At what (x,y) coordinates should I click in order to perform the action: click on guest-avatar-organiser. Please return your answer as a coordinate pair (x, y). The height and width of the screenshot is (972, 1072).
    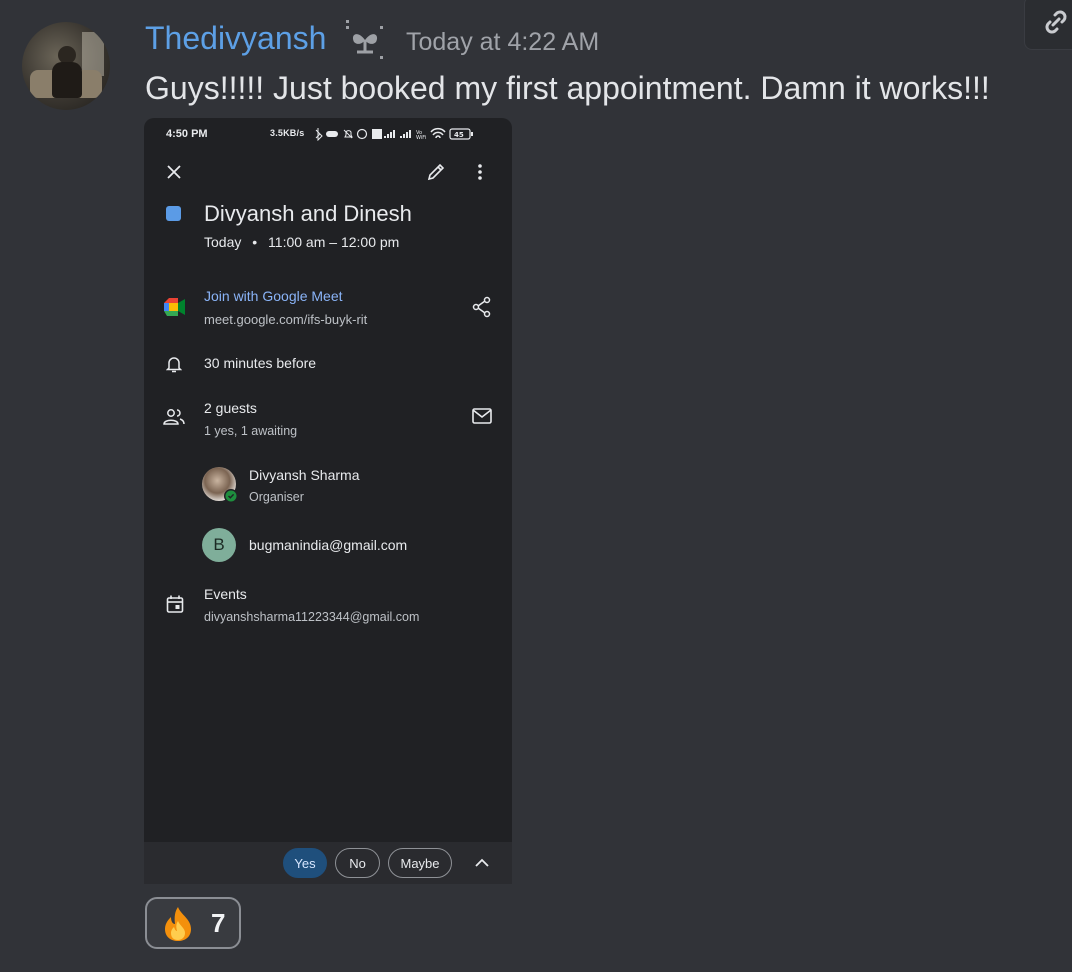
    Looking at the image, I should click on (220, 485).